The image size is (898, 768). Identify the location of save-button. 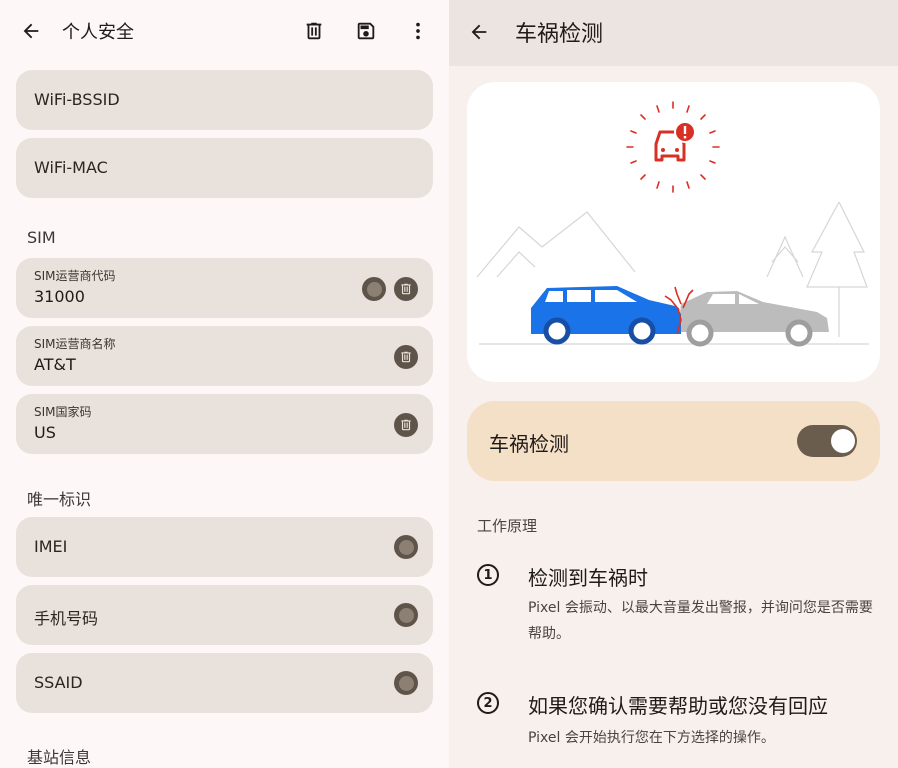
(366, 31).